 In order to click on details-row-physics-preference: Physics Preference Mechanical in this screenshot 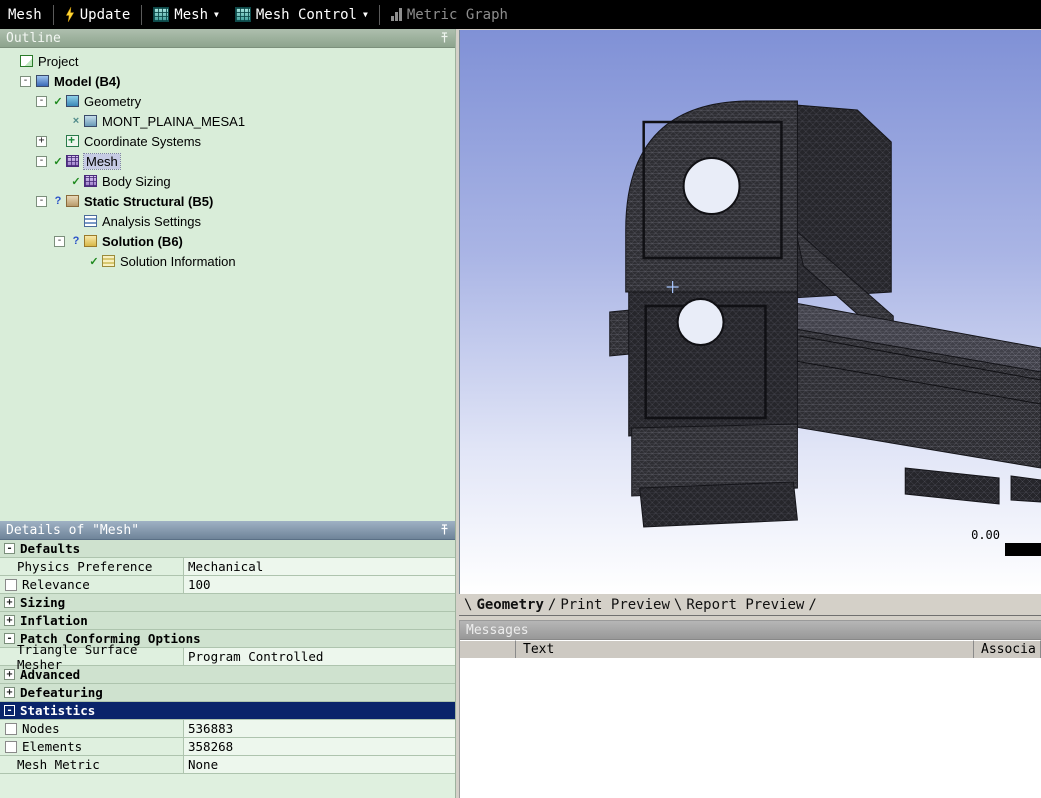, I will do `click(227, 567)`.